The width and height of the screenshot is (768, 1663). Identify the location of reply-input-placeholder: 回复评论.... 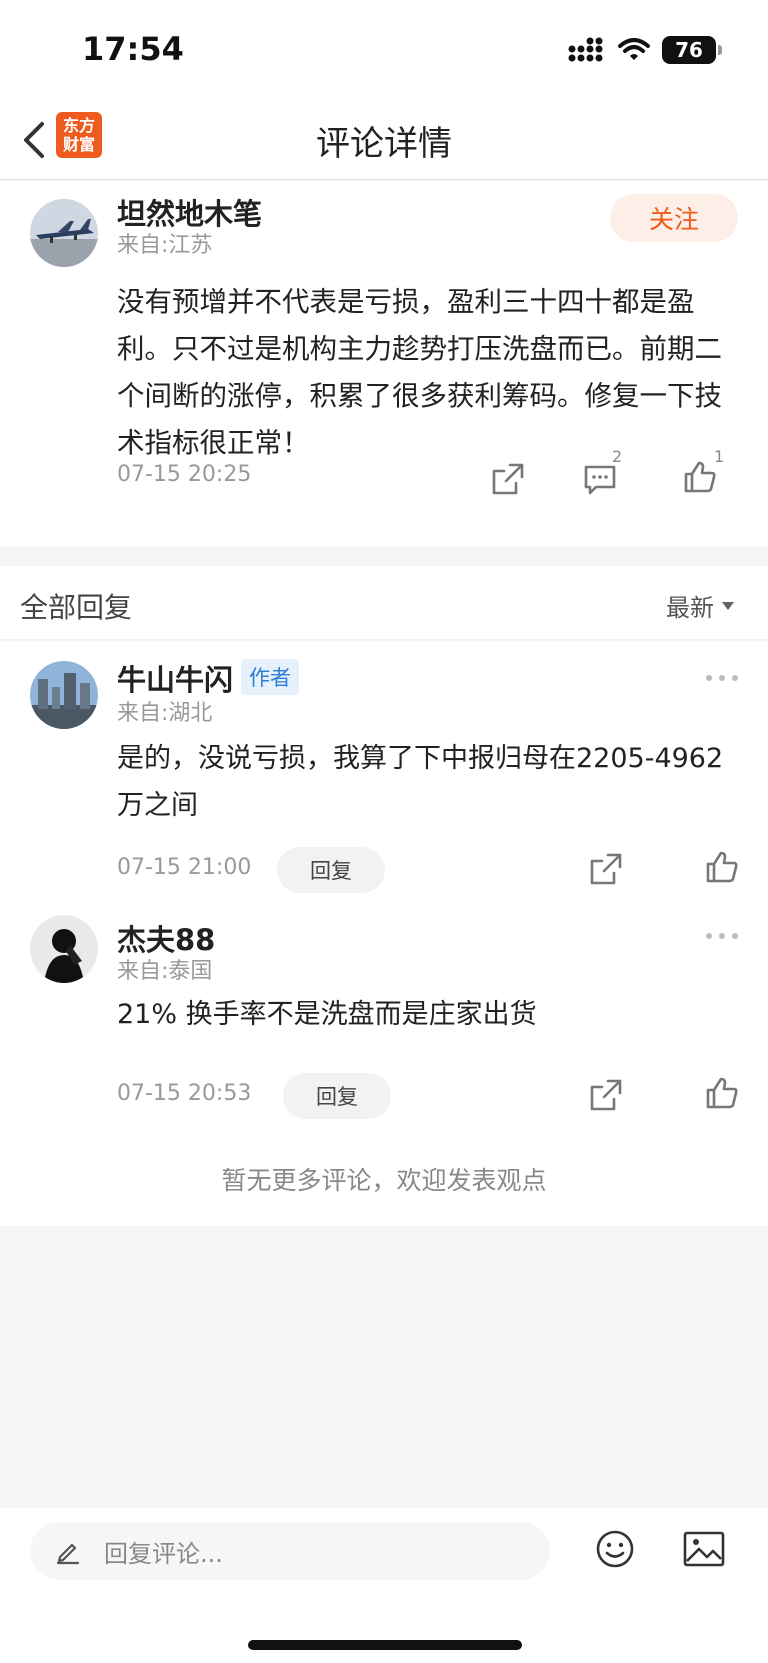
(163, 1553).